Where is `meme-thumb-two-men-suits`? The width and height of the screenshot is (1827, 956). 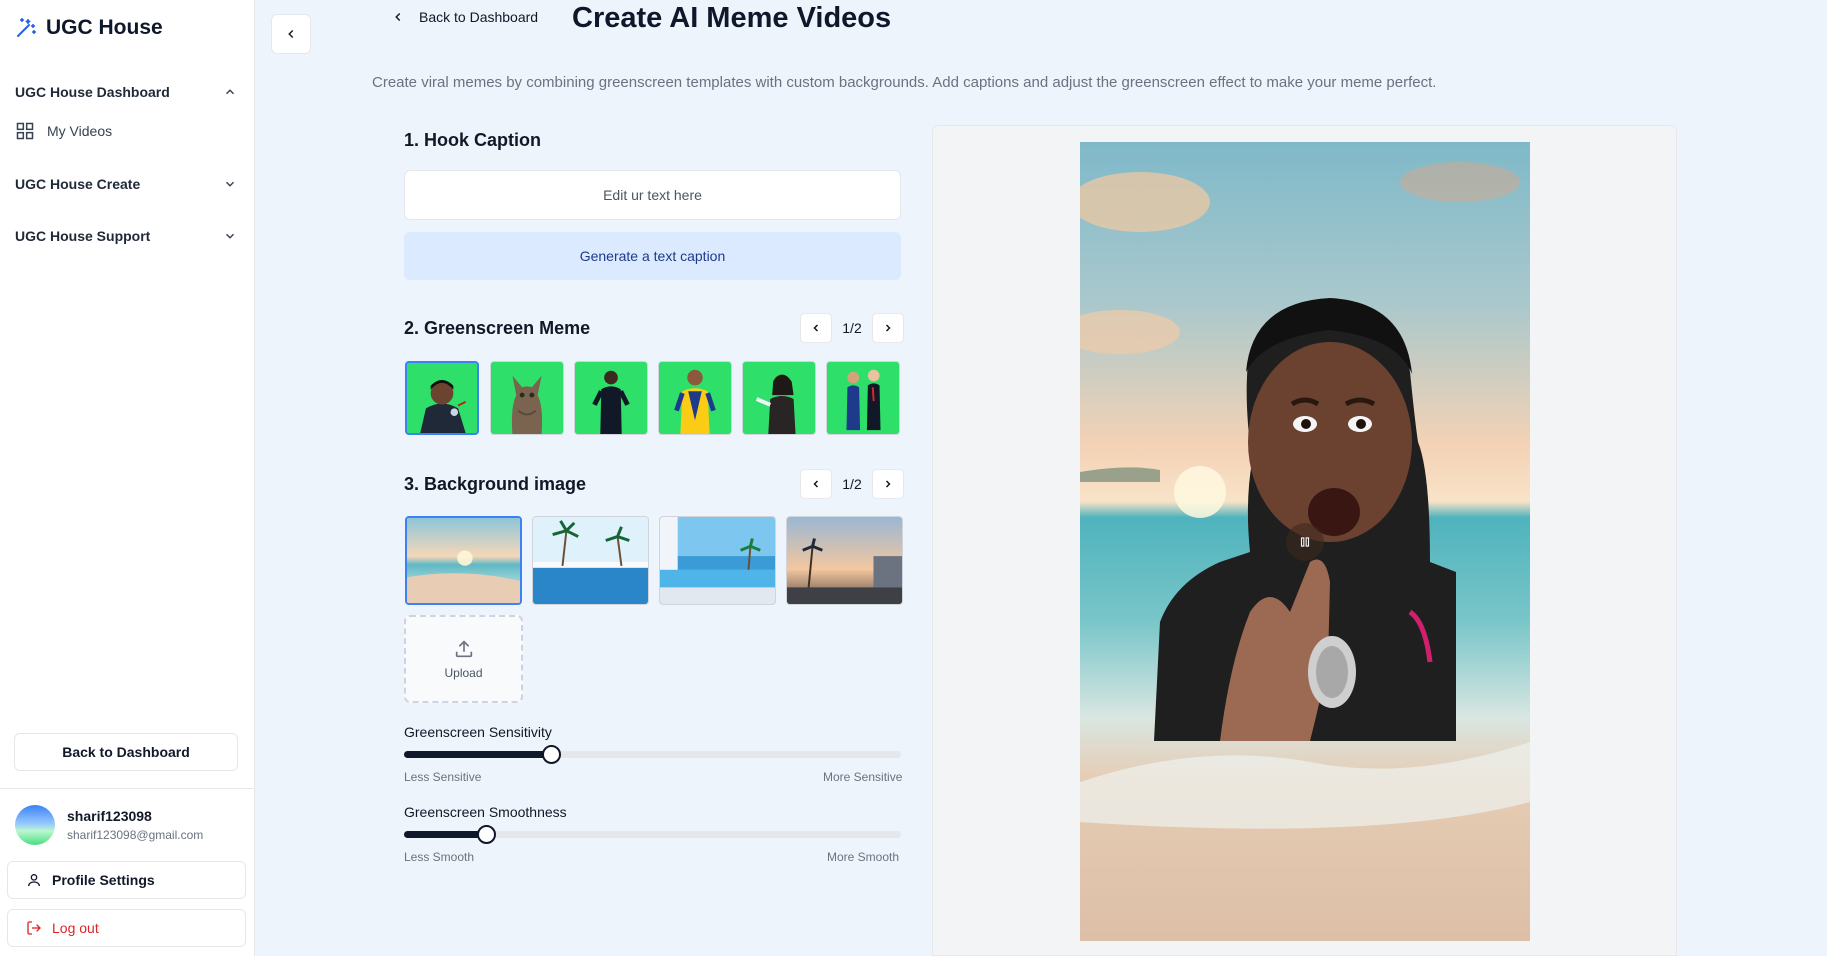 meme-thumb-two-men-suits is located at coordinates (863, 398).